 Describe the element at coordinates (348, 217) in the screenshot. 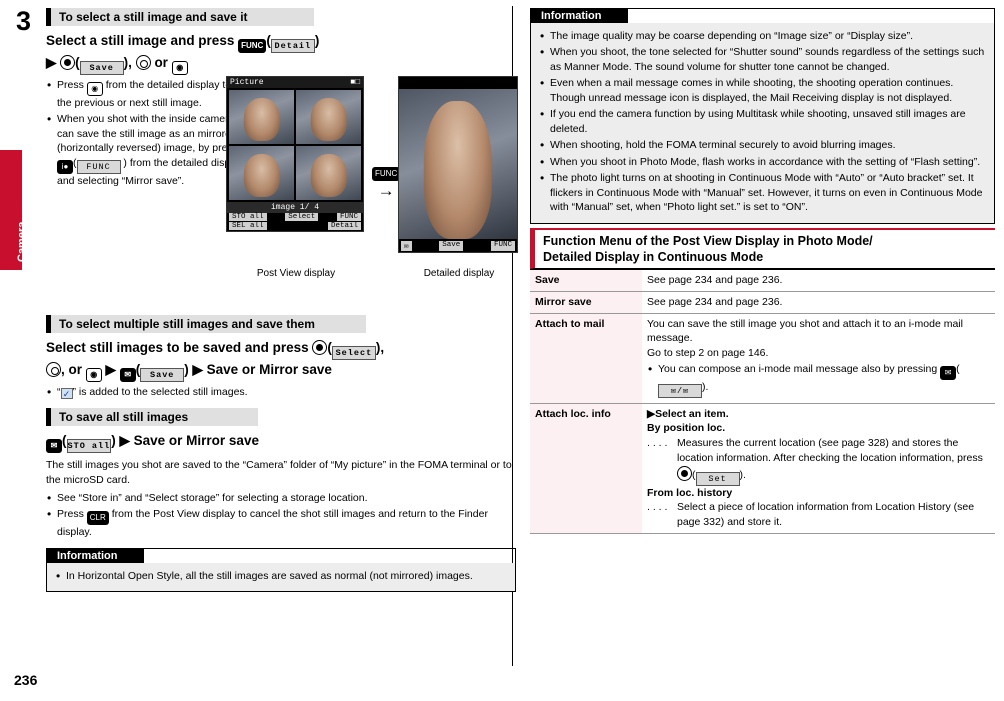

I see `softkey-func: FUNC` at that location.